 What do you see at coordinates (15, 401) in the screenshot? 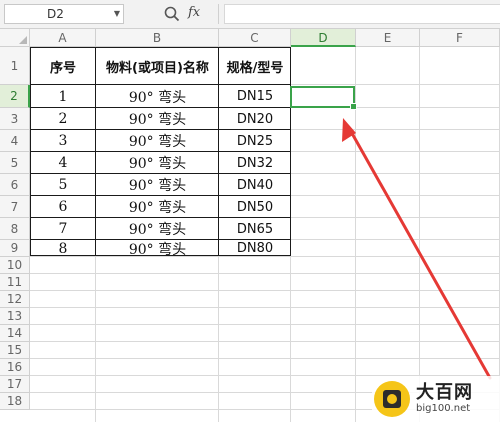
I see `row-header-18: 18` at bounding box center [15, 401].